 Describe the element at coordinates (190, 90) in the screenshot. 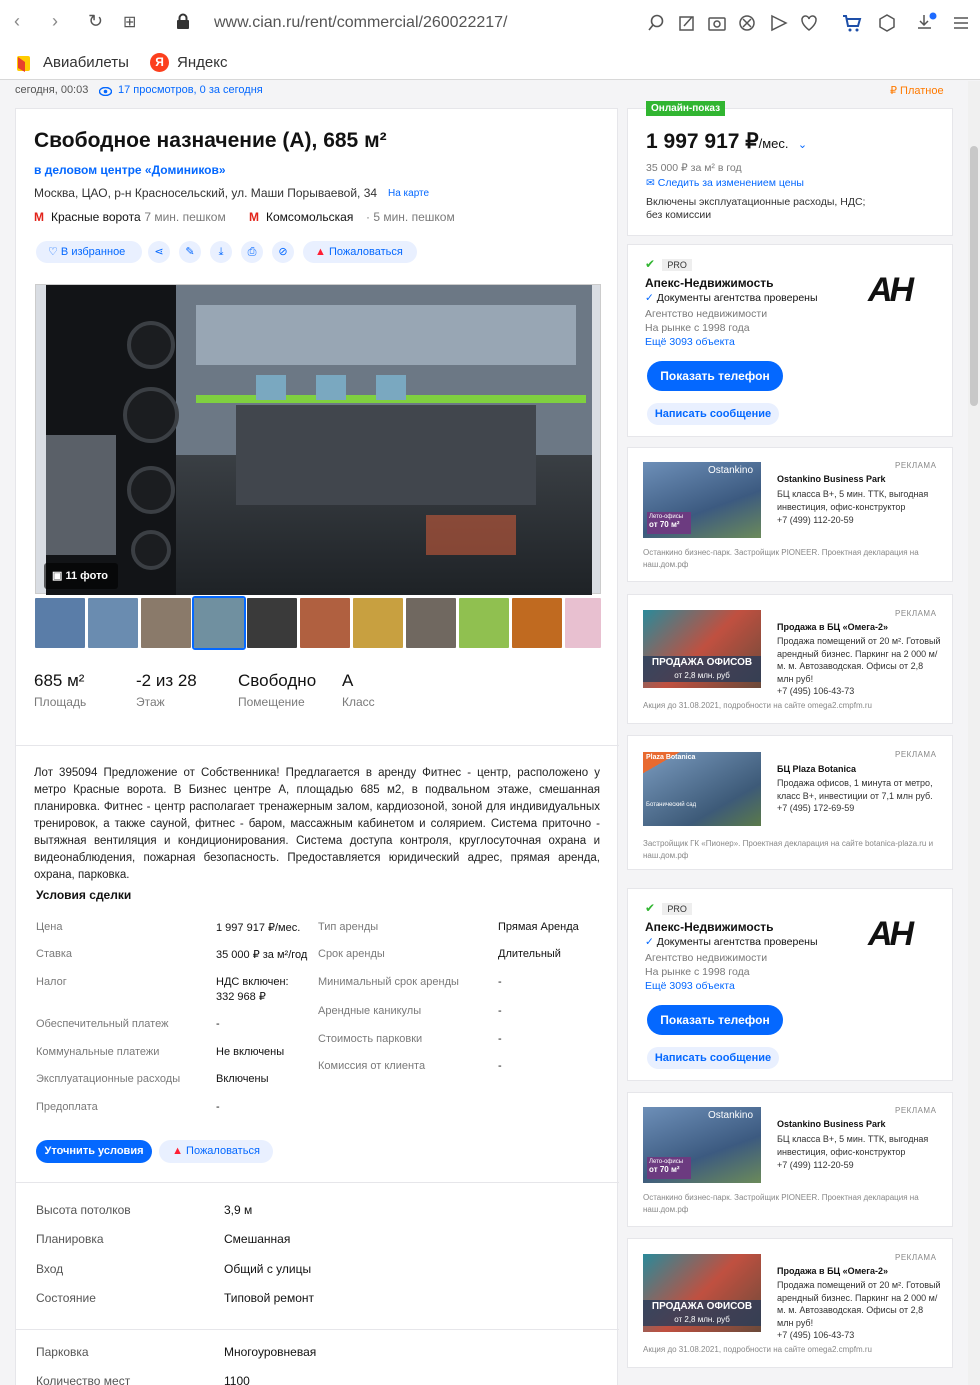

I see `views-link: 17 просмотров, 0 за сегодня` at that location.